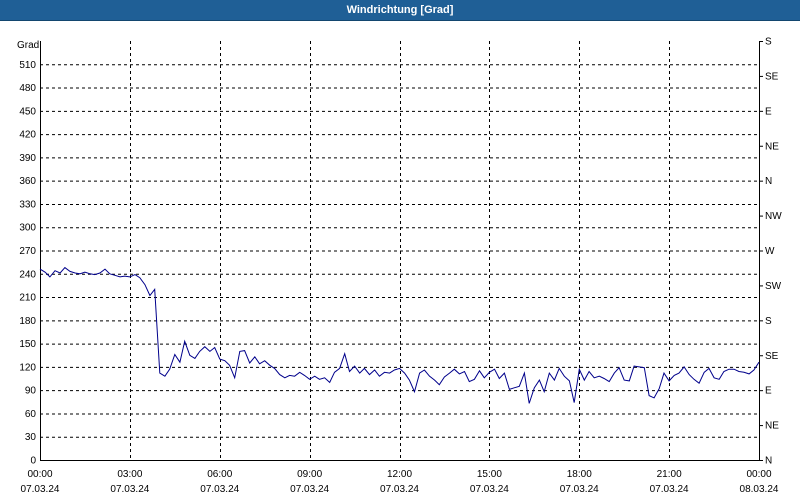 The height and width of the screenshot is (500, 800). What do you see at coordinates (31, 437) in the screenshot?
I see `y-tick-label: 30` at bounding box center [31, 437].